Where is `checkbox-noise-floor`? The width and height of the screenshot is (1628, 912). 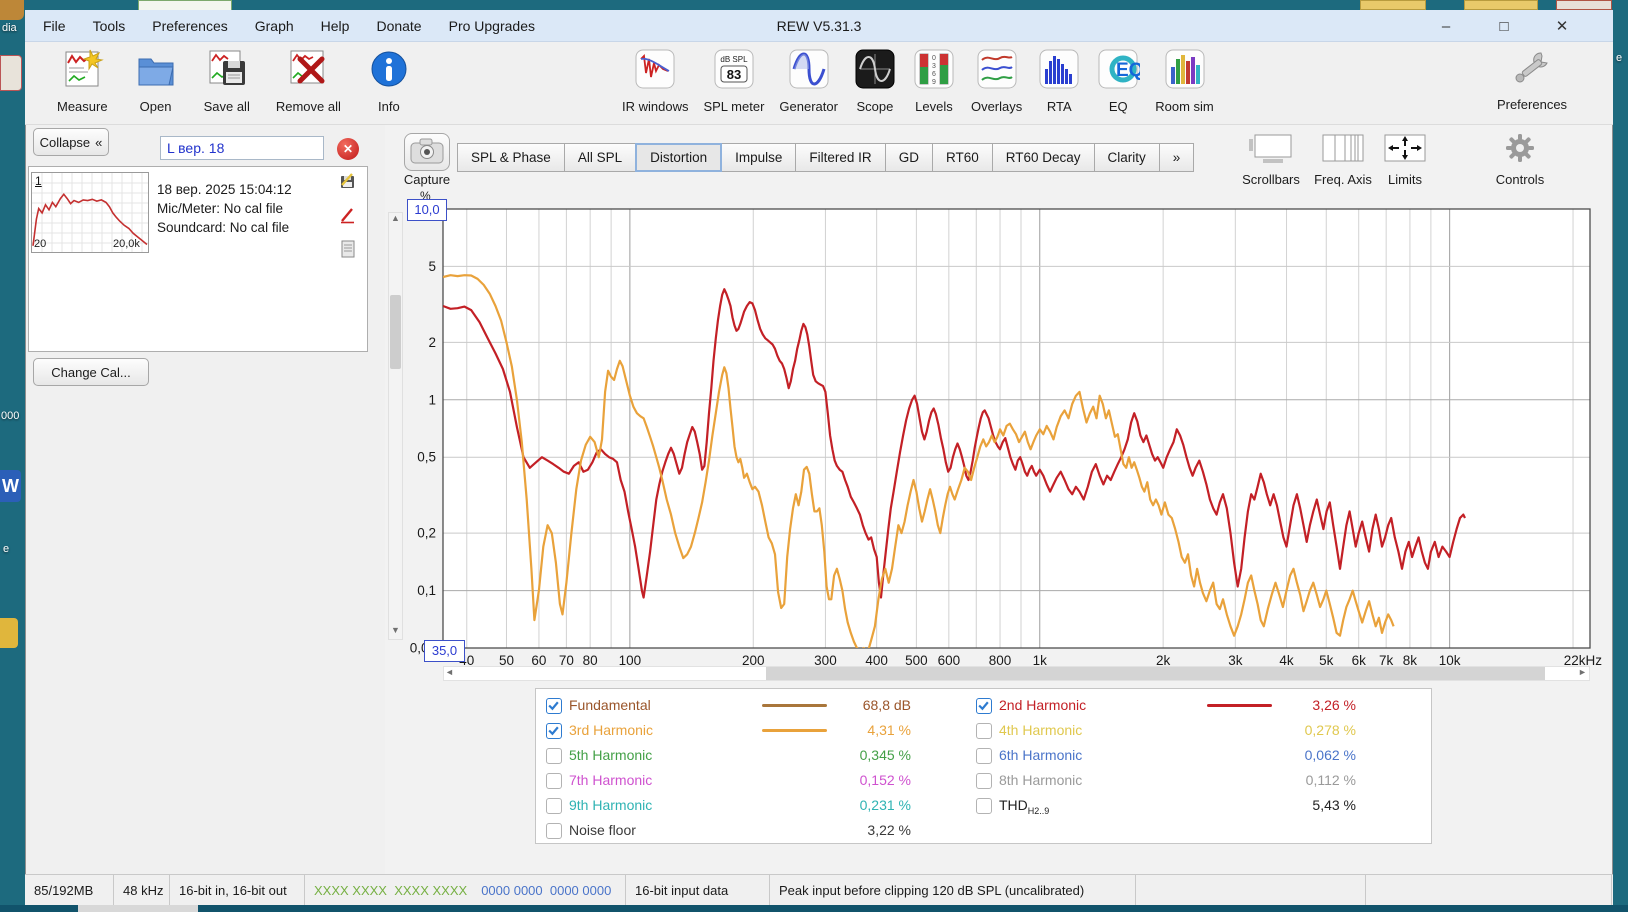
checkbox-noise-floor is located at coordinates (554, 831).